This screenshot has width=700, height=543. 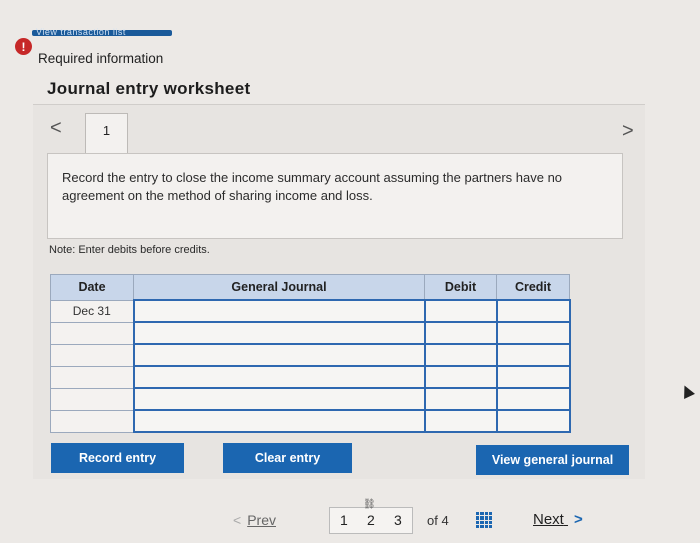 I want to click on mouse-cursor-icon, so click(x=687, y=391).